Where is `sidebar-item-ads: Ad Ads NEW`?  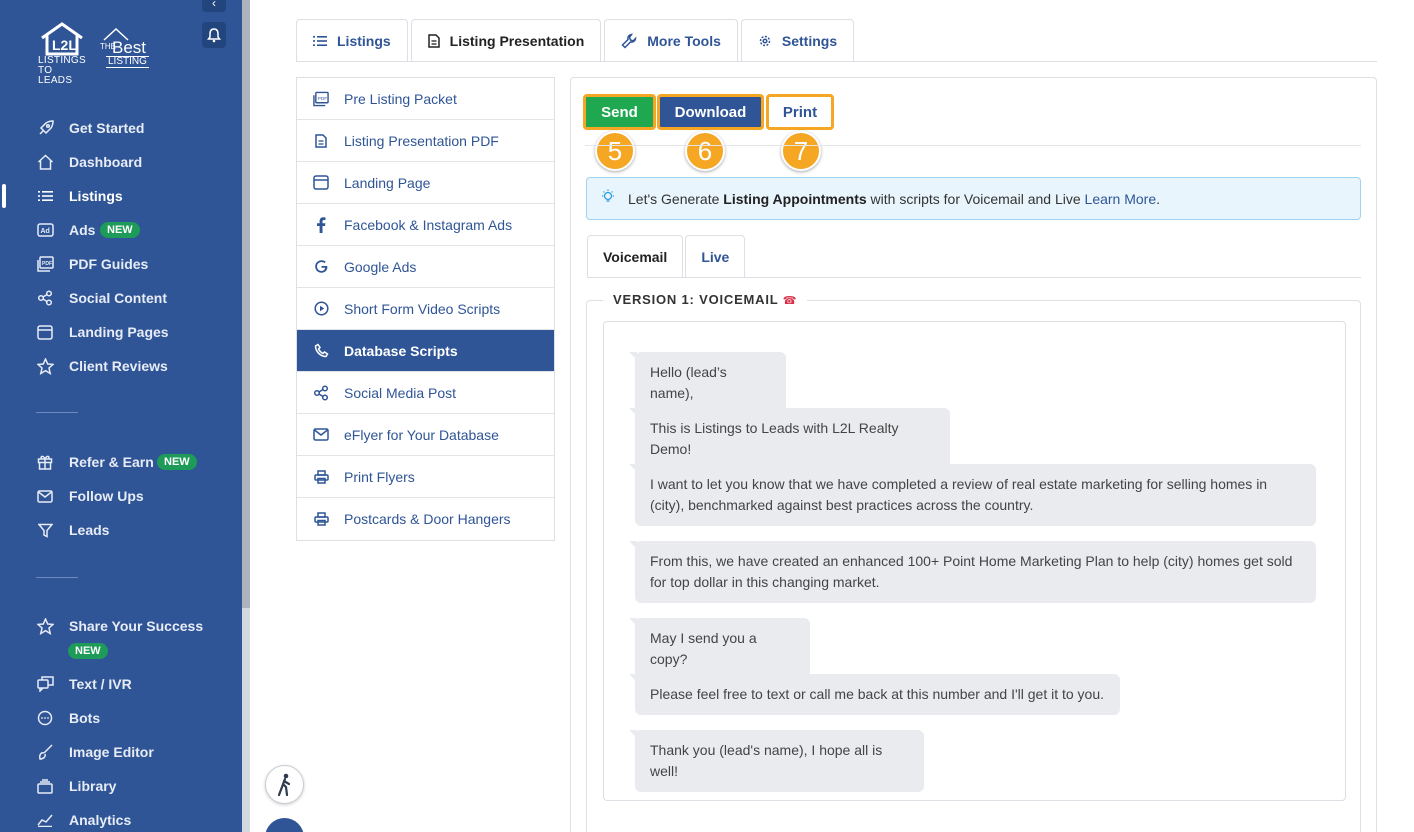 sidebar-item-ads: Ad Ads NEW is located at coordinates (121, 230).